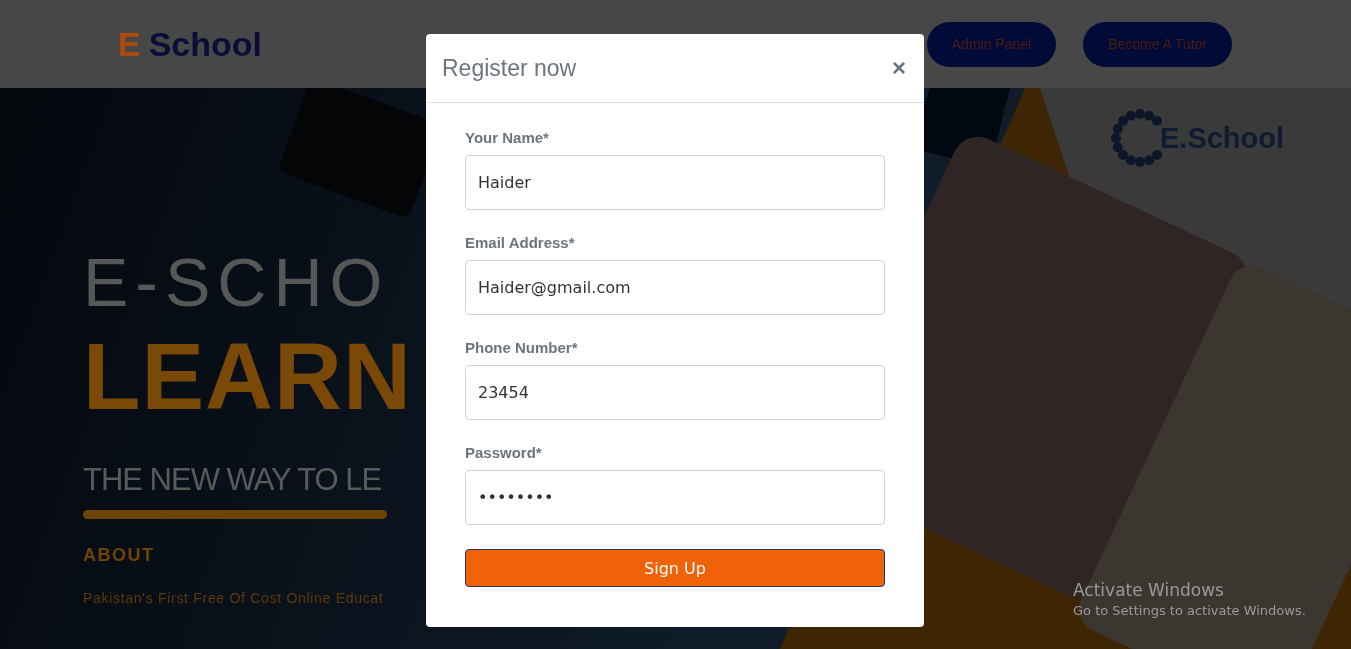 This screenshot has width=1351, height=649. I want to click on section-label: ABOUT, so click(119, 555).